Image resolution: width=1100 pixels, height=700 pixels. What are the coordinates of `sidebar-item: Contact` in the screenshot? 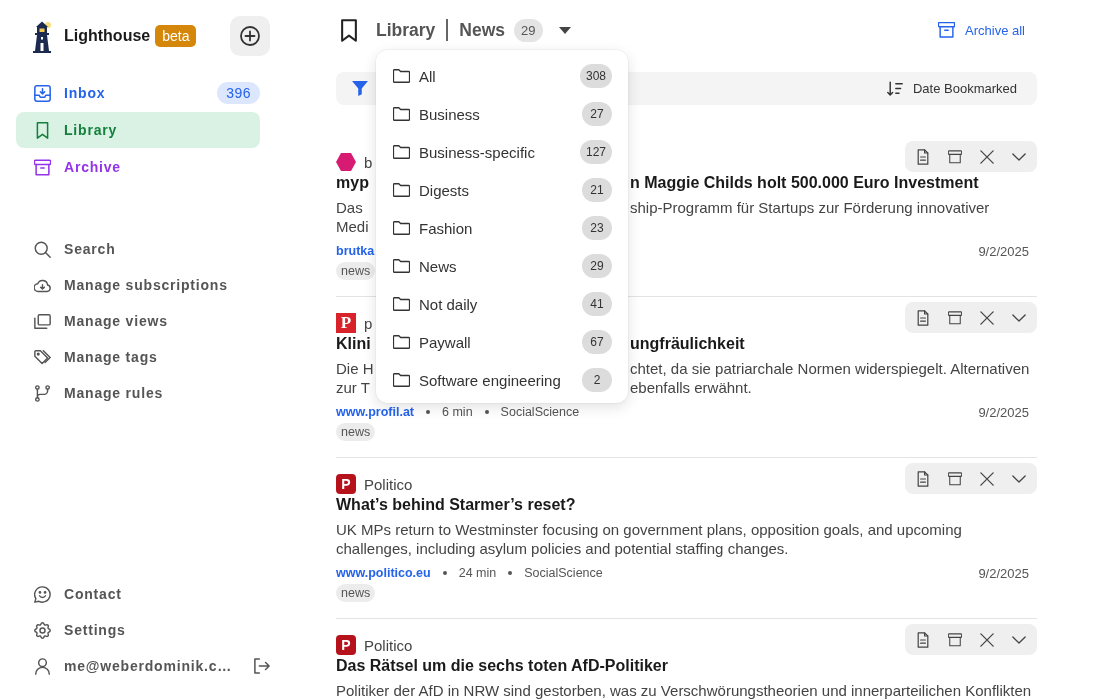 It's located at (138, 594).